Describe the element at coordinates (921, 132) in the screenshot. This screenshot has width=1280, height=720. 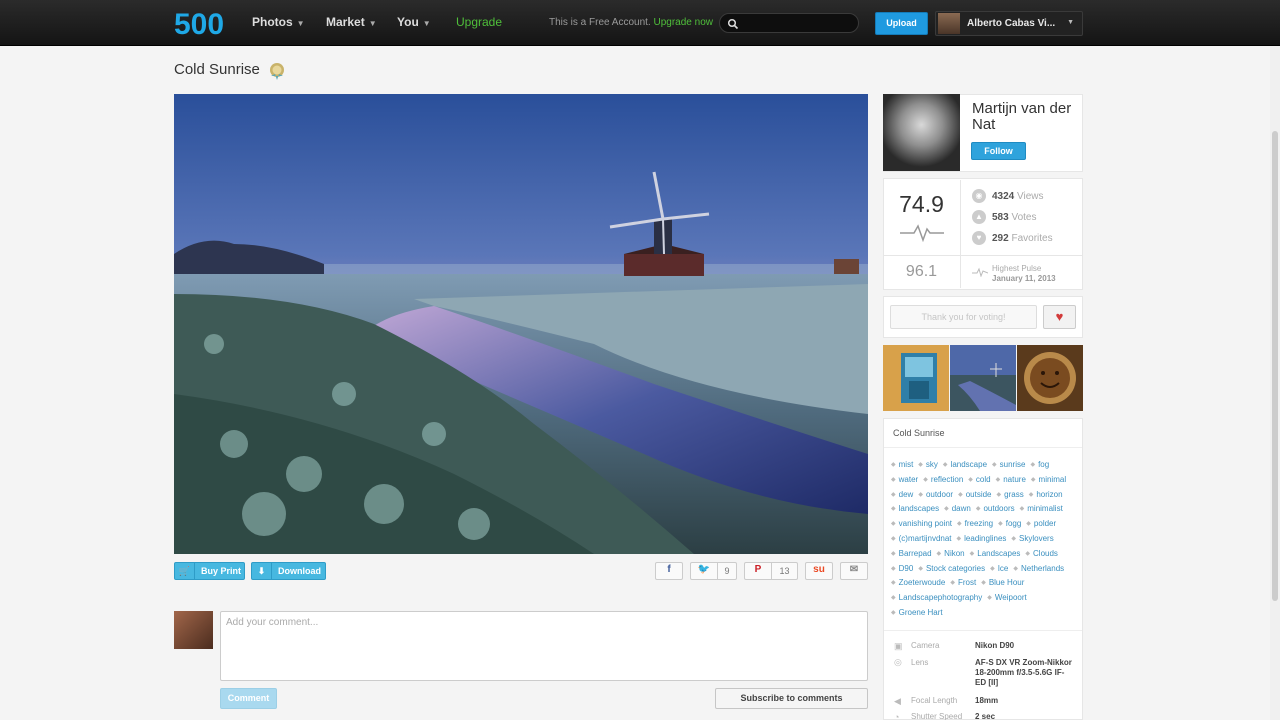
I see `author-avatar` at that location.